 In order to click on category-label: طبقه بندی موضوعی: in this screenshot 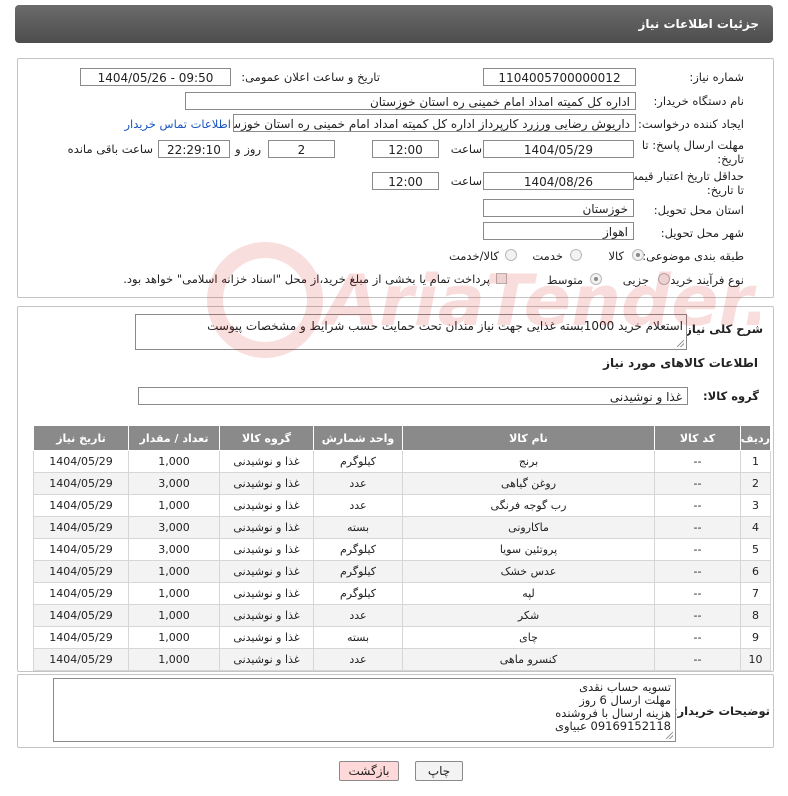, I will do `click(693, 256)`.